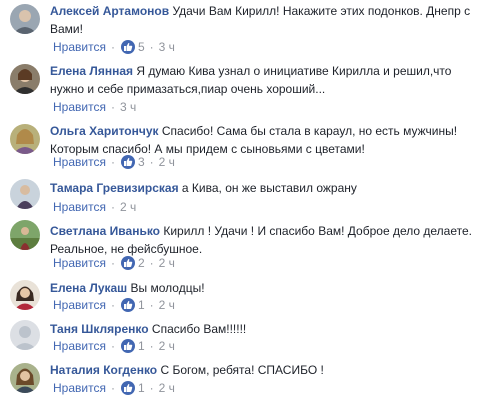 The image size is (483, 402). What do you see at coordinates (199, 329) in the screenshot?
I see `comment-text: Спасибо Вам!!!!!!` at bounding box center [199, 329].